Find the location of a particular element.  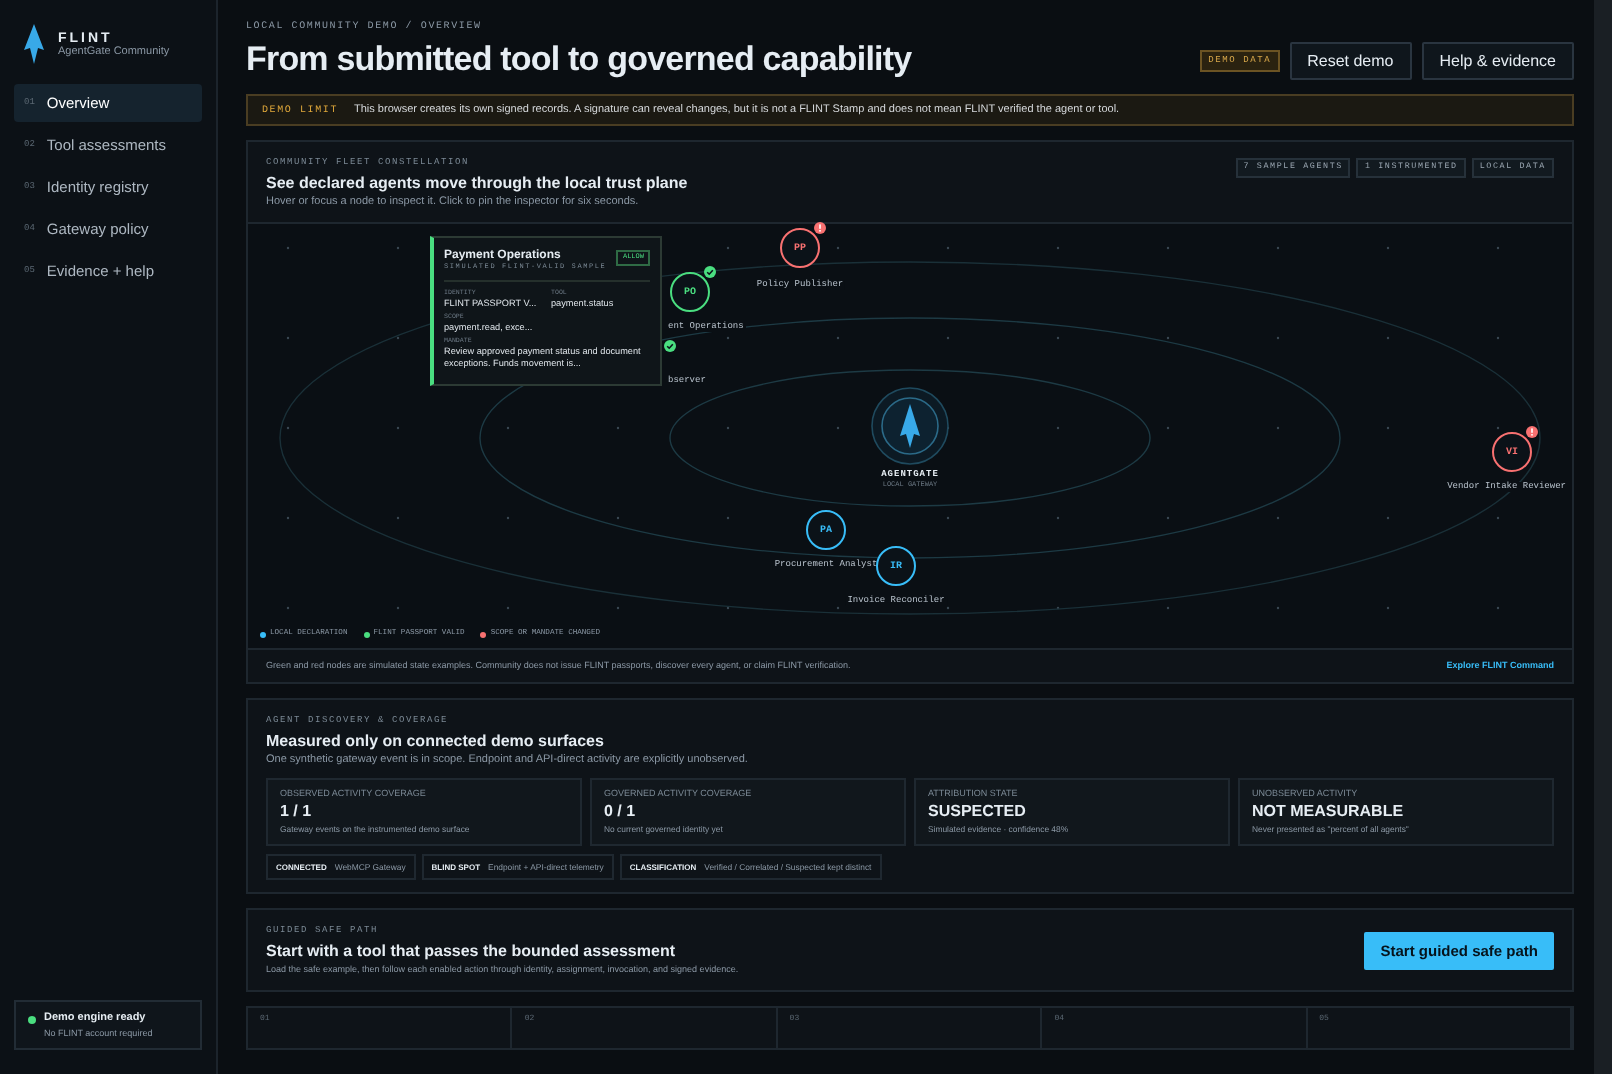

stat-value: 1 / 1 is located at coordinates (297, 811).